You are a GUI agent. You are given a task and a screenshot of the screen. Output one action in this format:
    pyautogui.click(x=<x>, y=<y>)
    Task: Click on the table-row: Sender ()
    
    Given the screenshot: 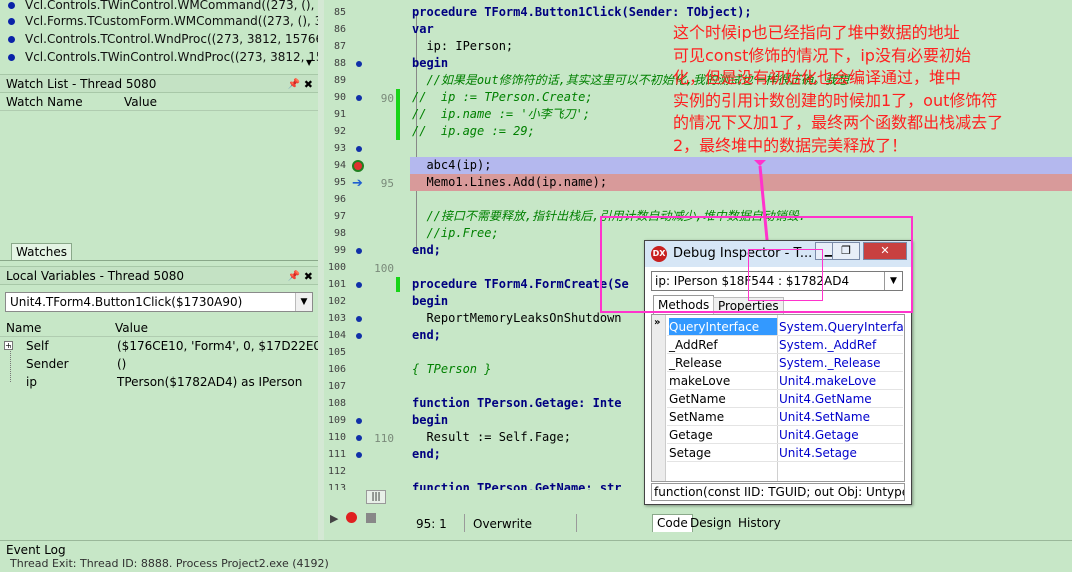 What is the action you would take?
    pyautogui.click(x=159, y=364)
    